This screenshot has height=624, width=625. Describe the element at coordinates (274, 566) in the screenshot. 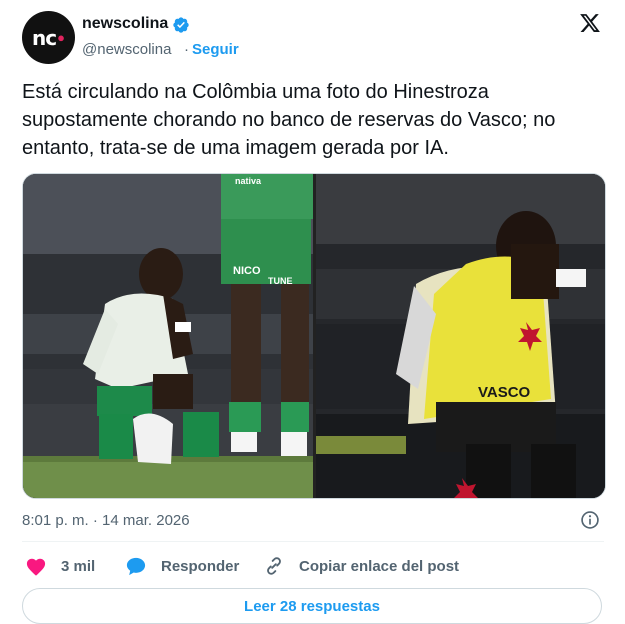

I see `link-icon` at that location.